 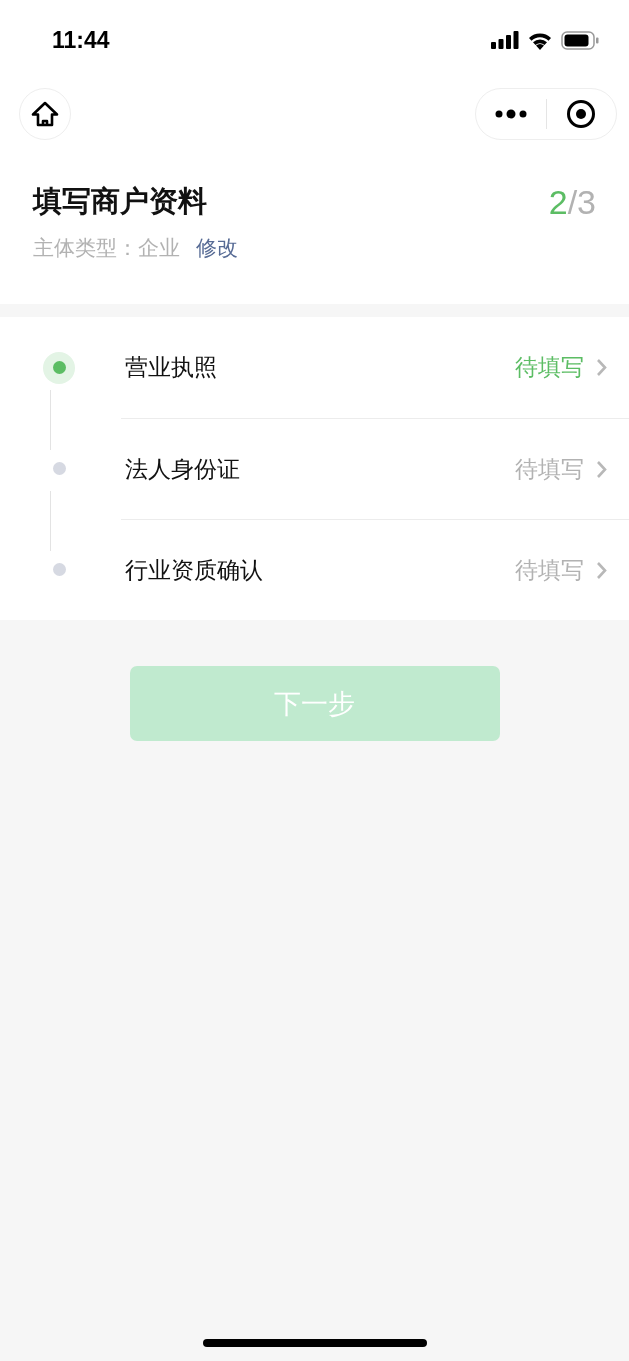 What do you see at coordinates (375, 367) in the screenshot?
I see `step-item: 营业执照 待填写` at bounding box center [375, 367].